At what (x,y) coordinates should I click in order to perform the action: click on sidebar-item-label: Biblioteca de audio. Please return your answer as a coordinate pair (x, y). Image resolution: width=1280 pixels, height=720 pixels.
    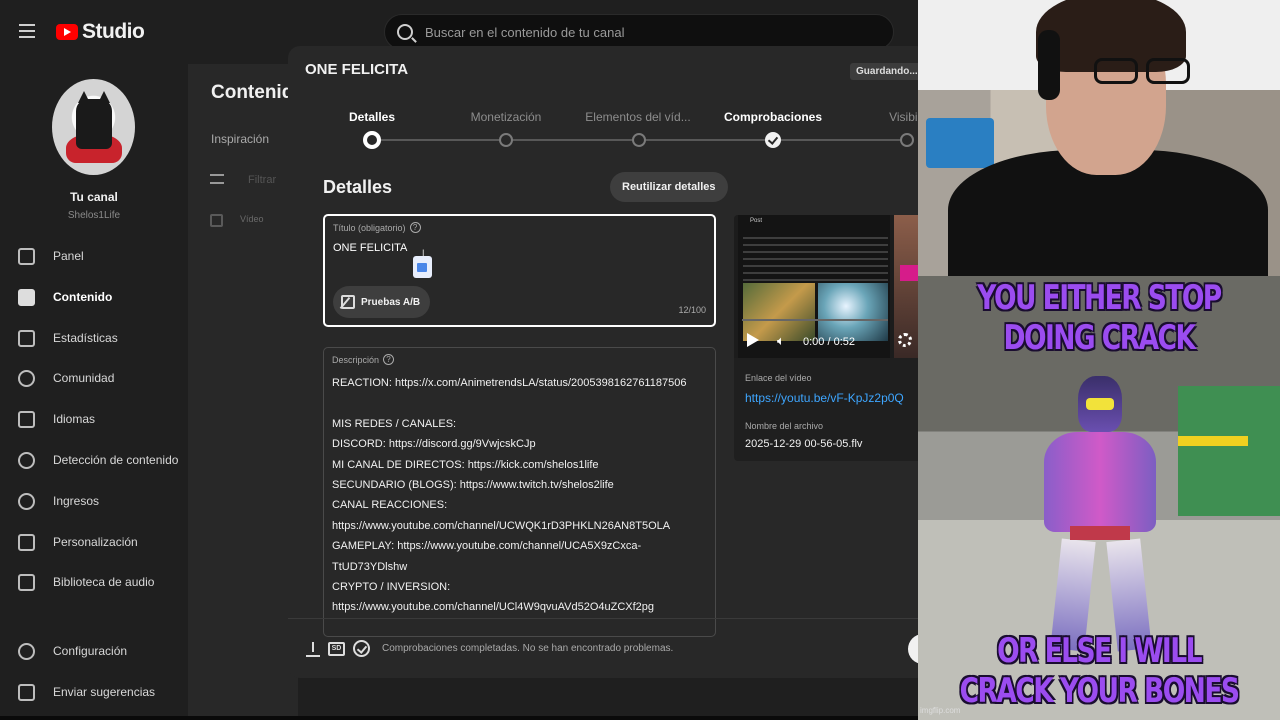
    Looking at the image, I should click on (104, 582).